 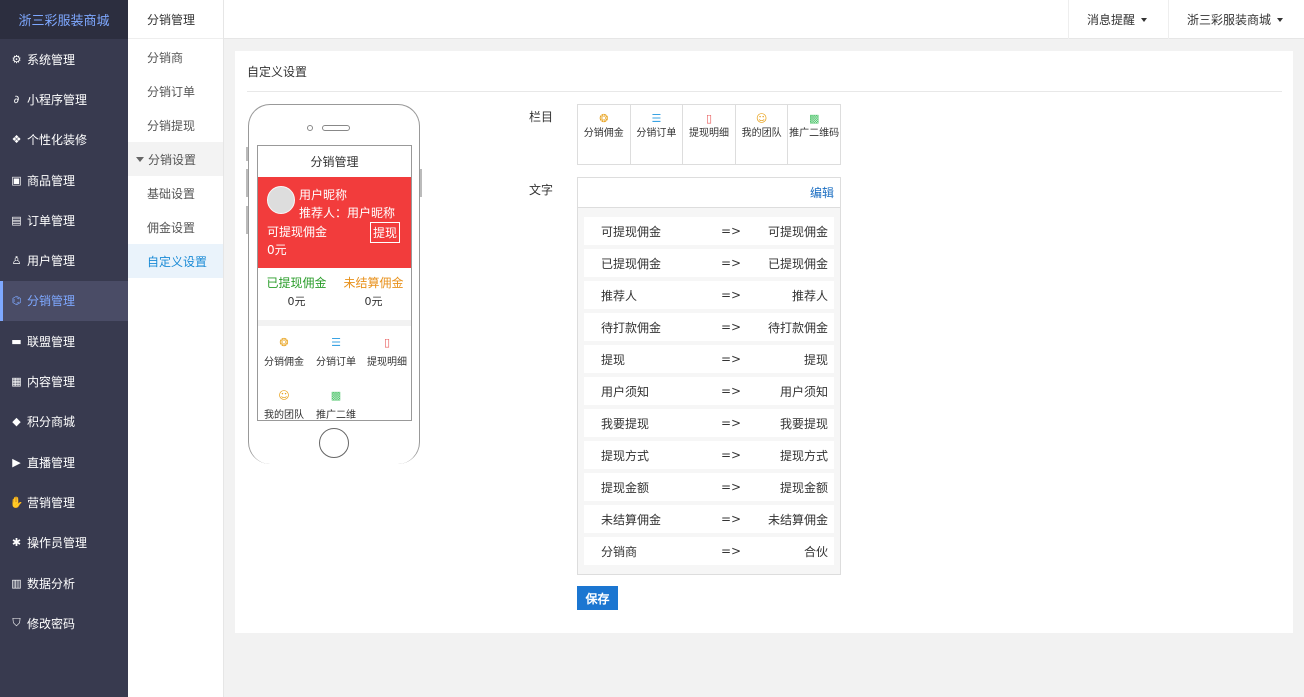 I want to click on submenu-item-distribution-orders: 分销订单, so click(x=175, y=91).